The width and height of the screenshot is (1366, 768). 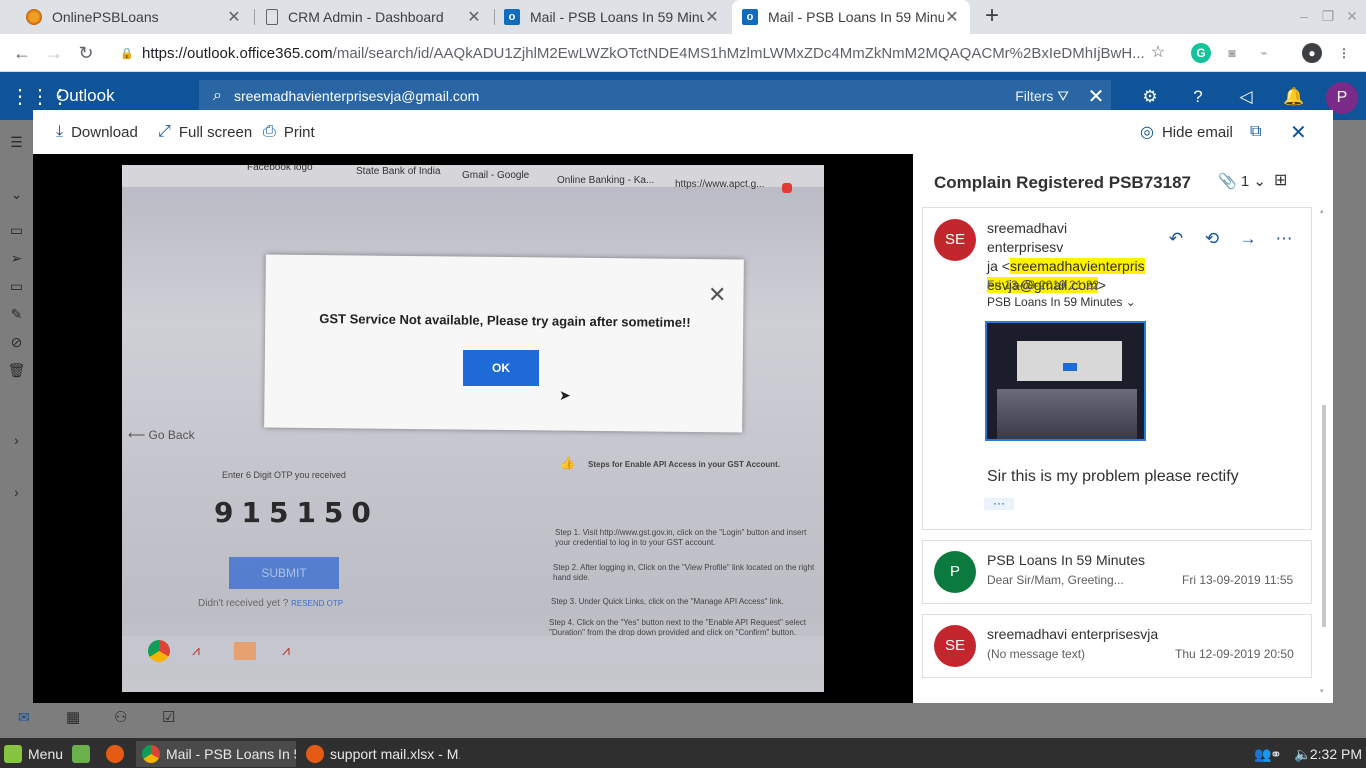 I want to click on message-recipient: PSB Loans In 59 Minutes ⌄, so click(x=1061, y=302).